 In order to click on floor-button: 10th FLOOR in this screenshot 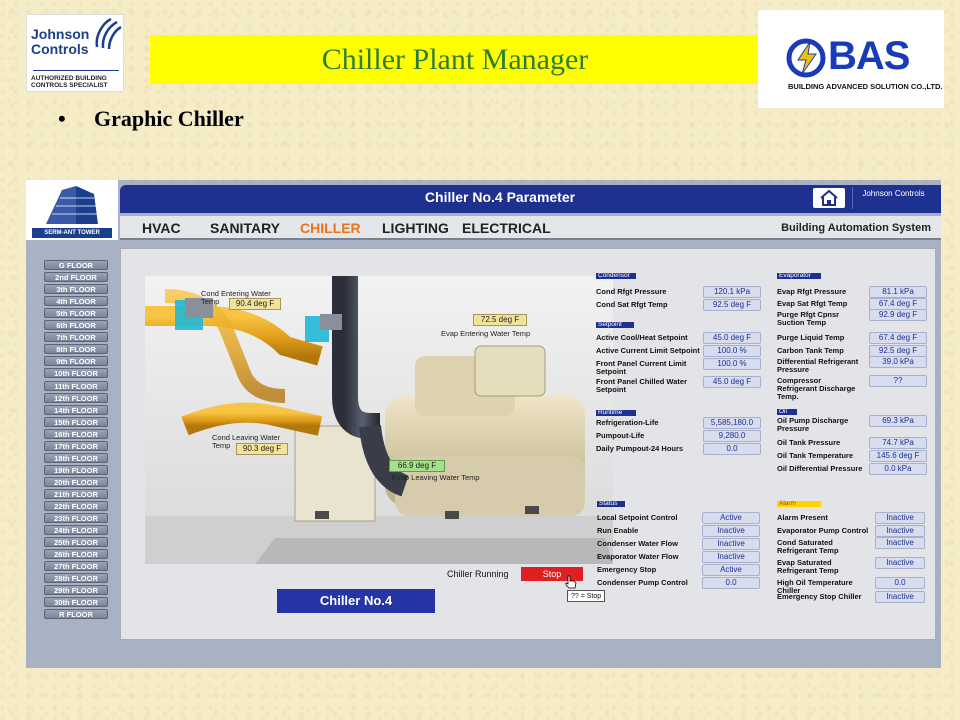, I will do `click(76, 373)`.